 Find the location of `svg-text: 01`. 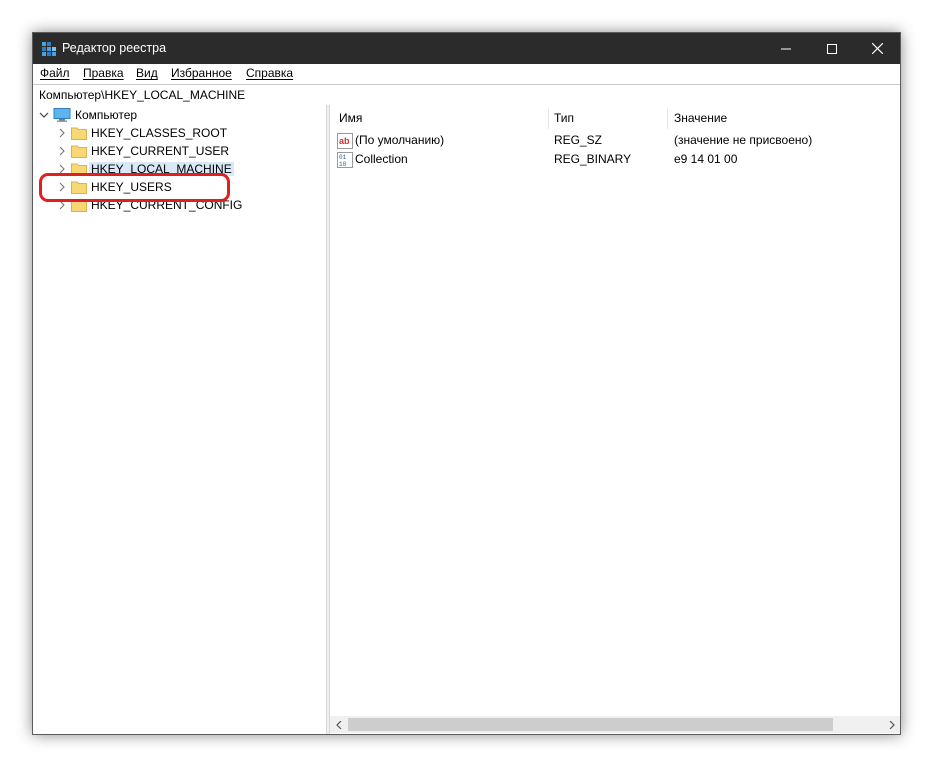

svg-text: 01 is located at coordinates (343, 157).